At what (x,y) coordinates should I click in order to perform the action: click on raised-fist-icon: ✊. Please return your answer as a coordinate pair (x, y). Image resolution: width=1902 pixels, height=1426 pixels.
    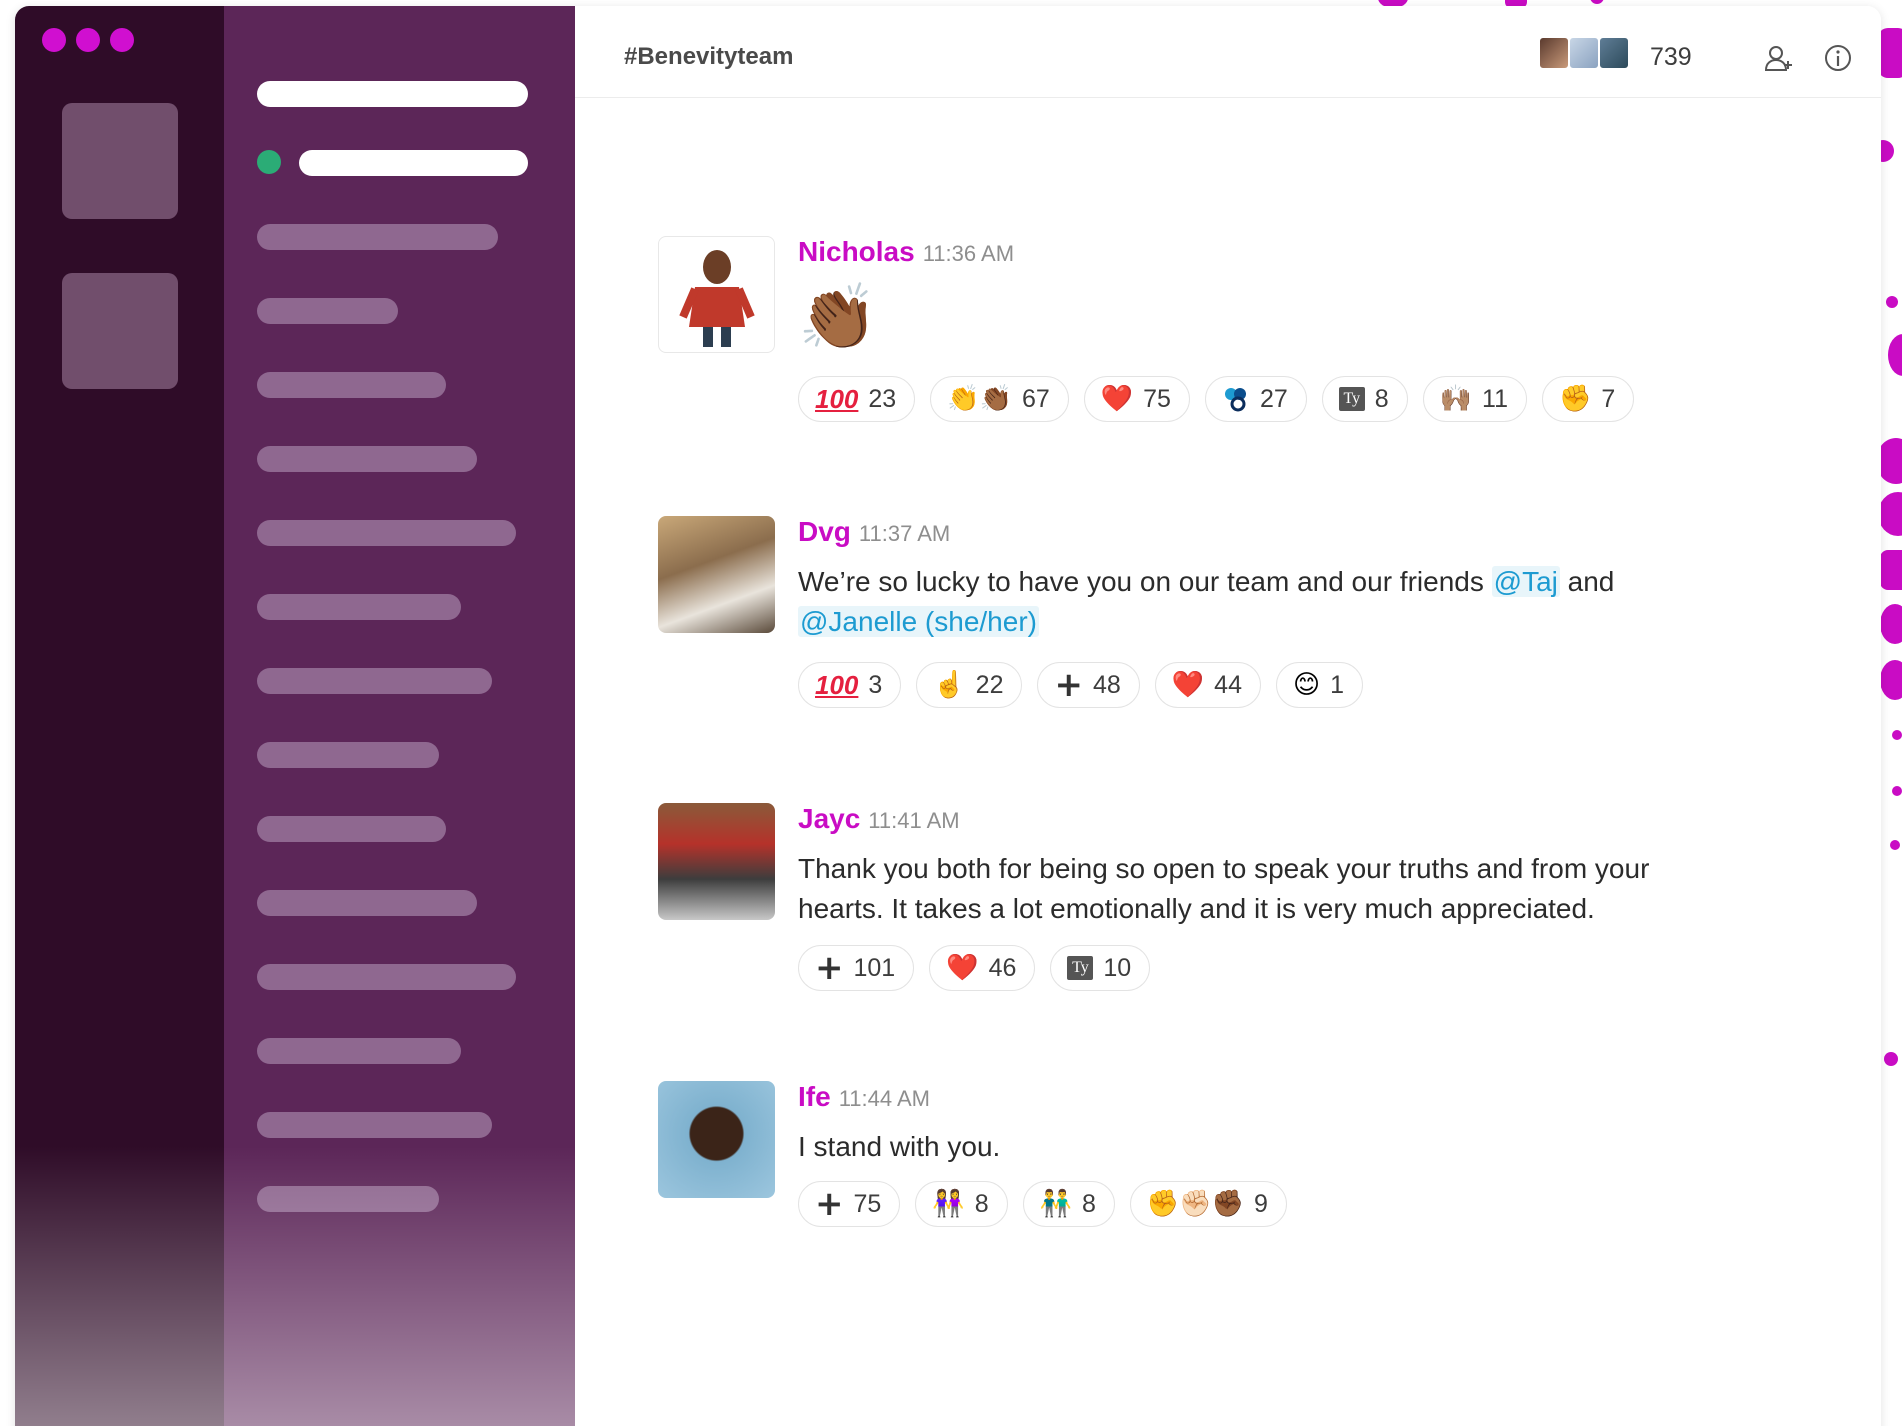
    Looking at the image, I should click on (1575, 399).